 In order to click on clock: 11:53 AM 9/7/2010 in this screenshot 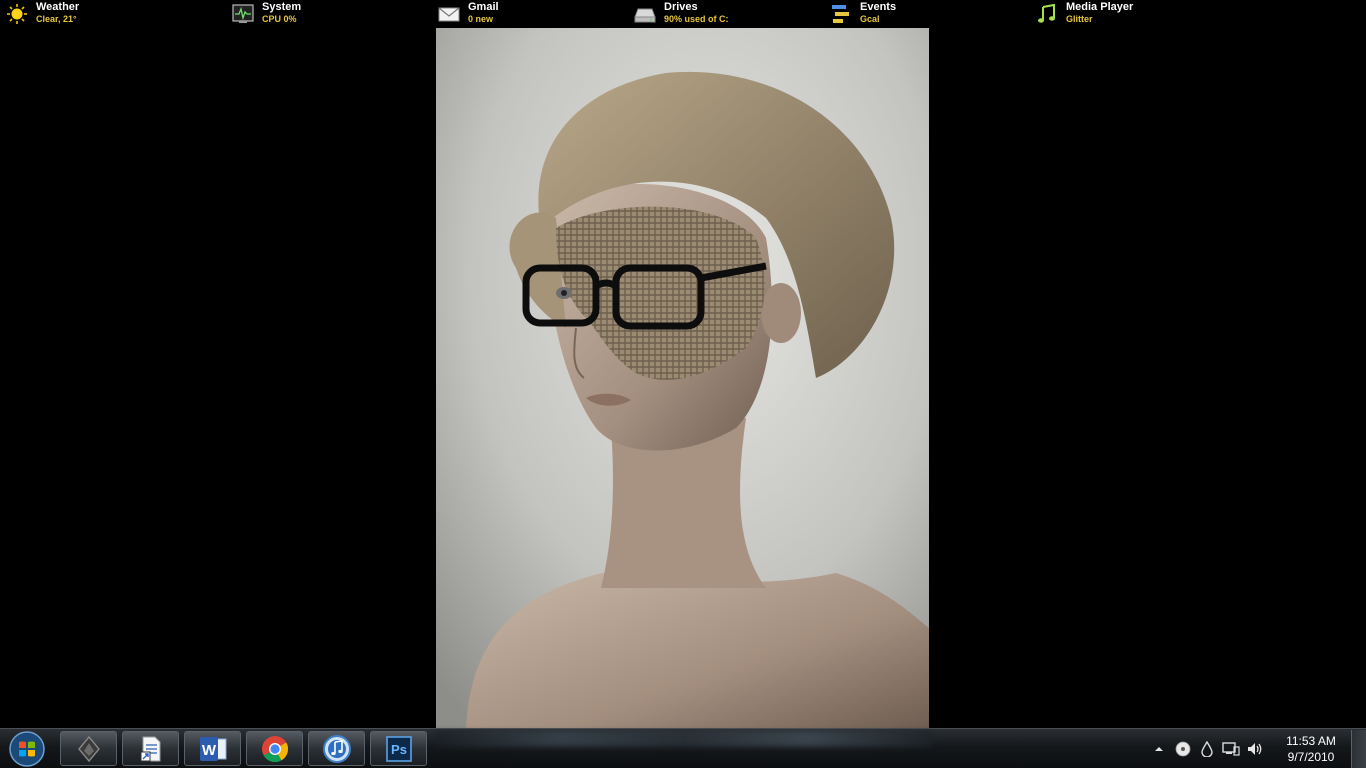, I will do `click(1311, 749)`.